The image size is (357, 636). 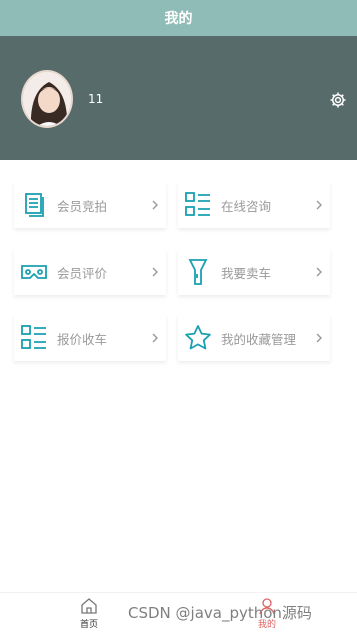 I want to click on menu-label: 会员竞拍, so click(x=82, y=206).